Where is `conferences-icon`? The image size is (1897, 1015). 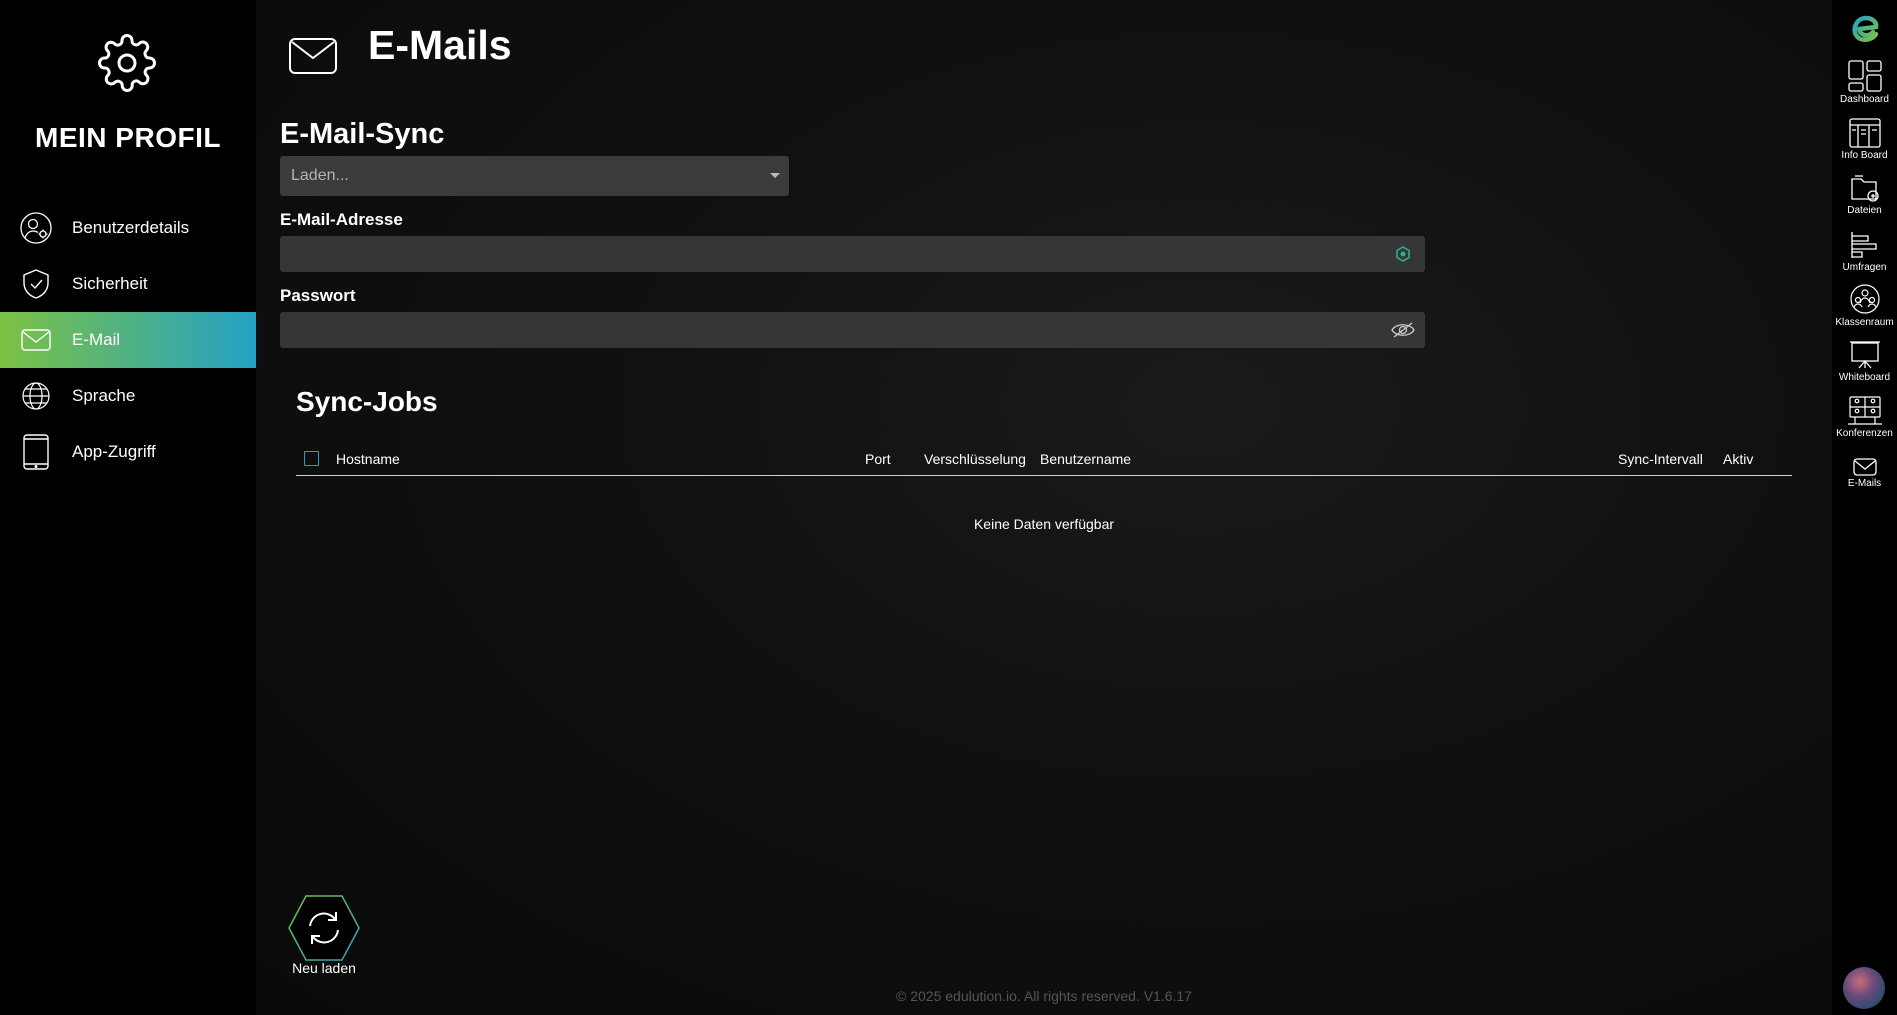
conferences-icon is located at coordinates (1864, 410).